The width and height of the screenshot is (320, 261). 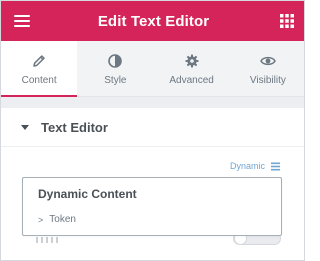 What do you see at coordinates (39, 61) in the screenshot?
I see `pencil-icon` at bounding box center [39, 61].